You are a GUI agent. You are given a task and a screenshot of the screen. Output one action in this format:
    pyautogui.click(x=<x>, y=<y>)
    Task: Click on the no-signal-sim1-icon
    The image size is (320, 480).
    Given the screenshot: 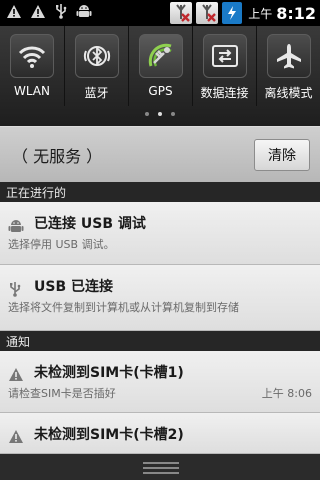 What is the action you would take?
    pyautogui.click(x=181, y=13)
    